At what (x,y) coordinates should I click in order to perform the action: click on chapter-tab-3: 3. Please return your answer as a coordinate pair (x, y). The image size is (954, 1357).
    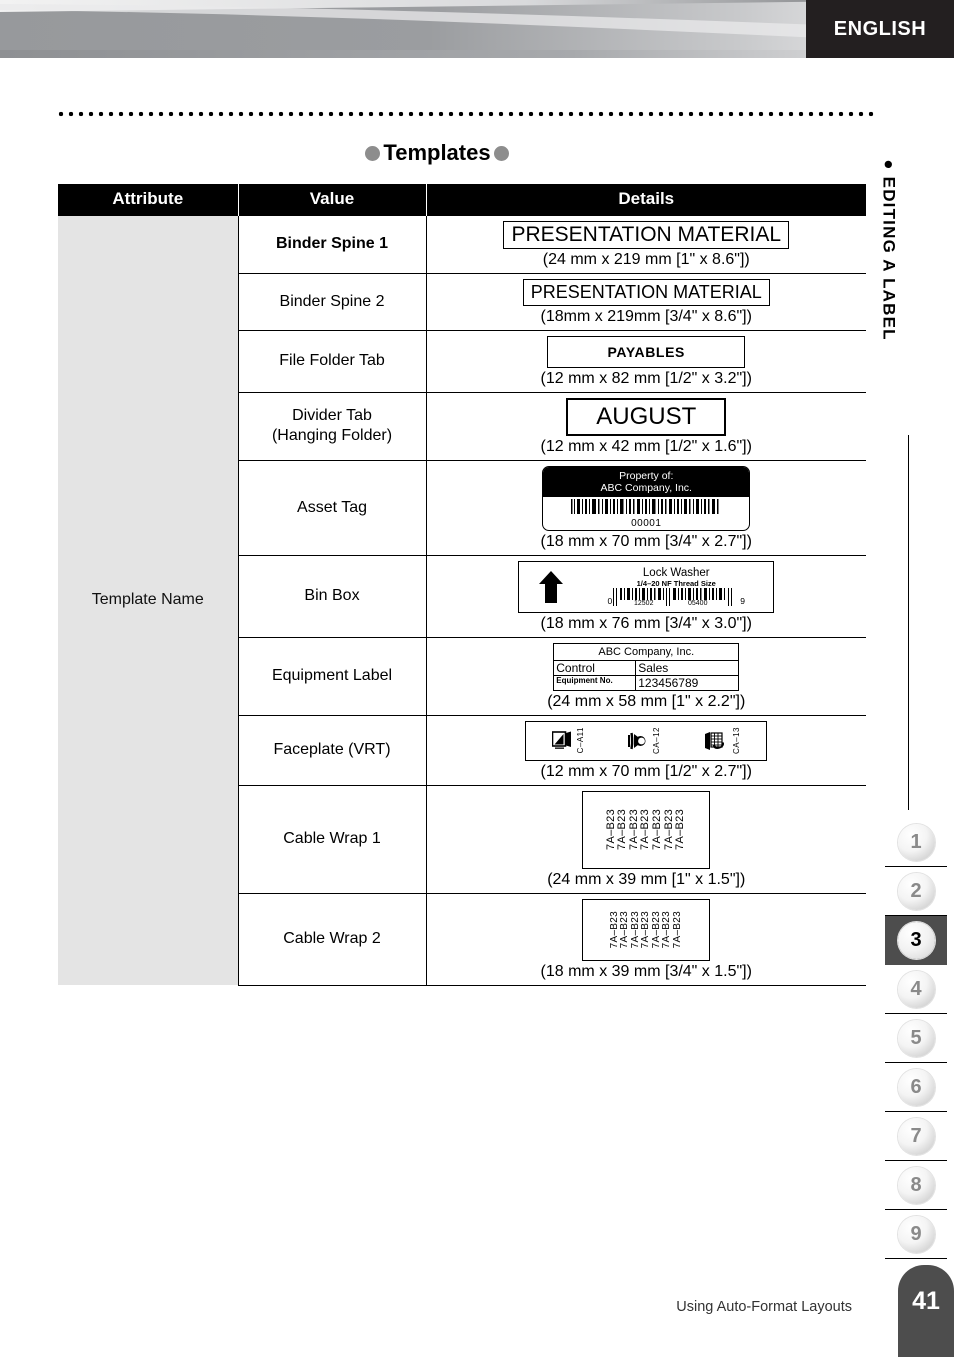
    Looking at the image, I should click on (916, 940).